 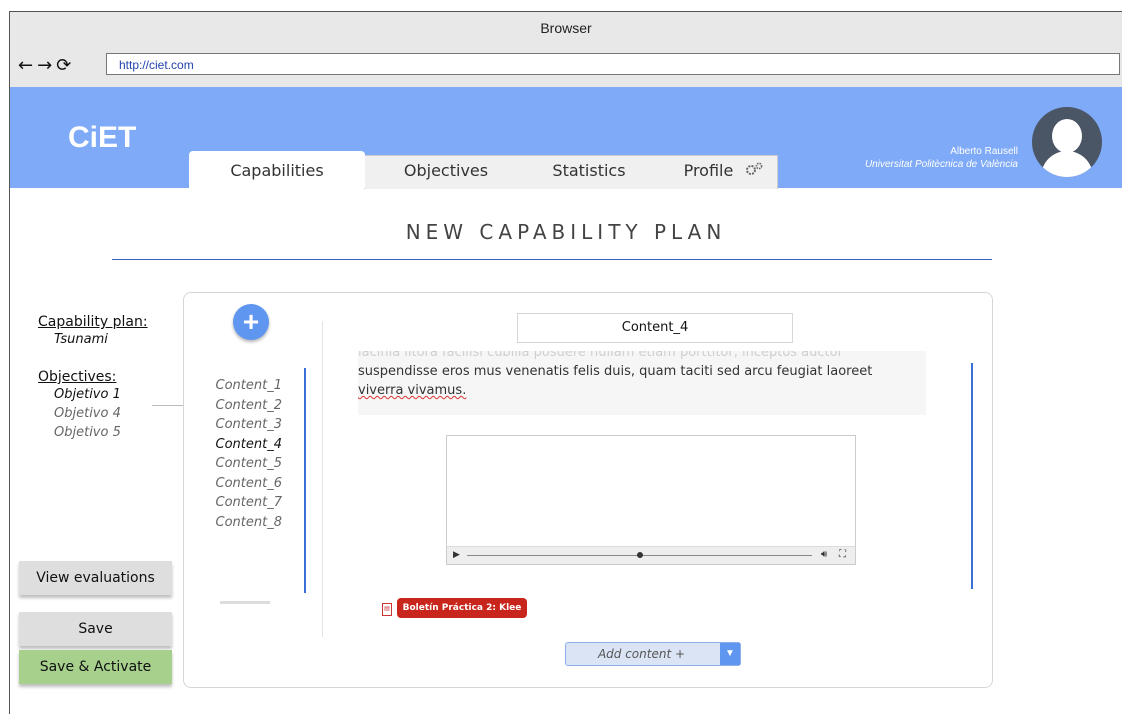 What do you see at coordinates (566, 29) in the screenshot?
I see `browser-title-bar: Browser` at bounding box center [566, 29].